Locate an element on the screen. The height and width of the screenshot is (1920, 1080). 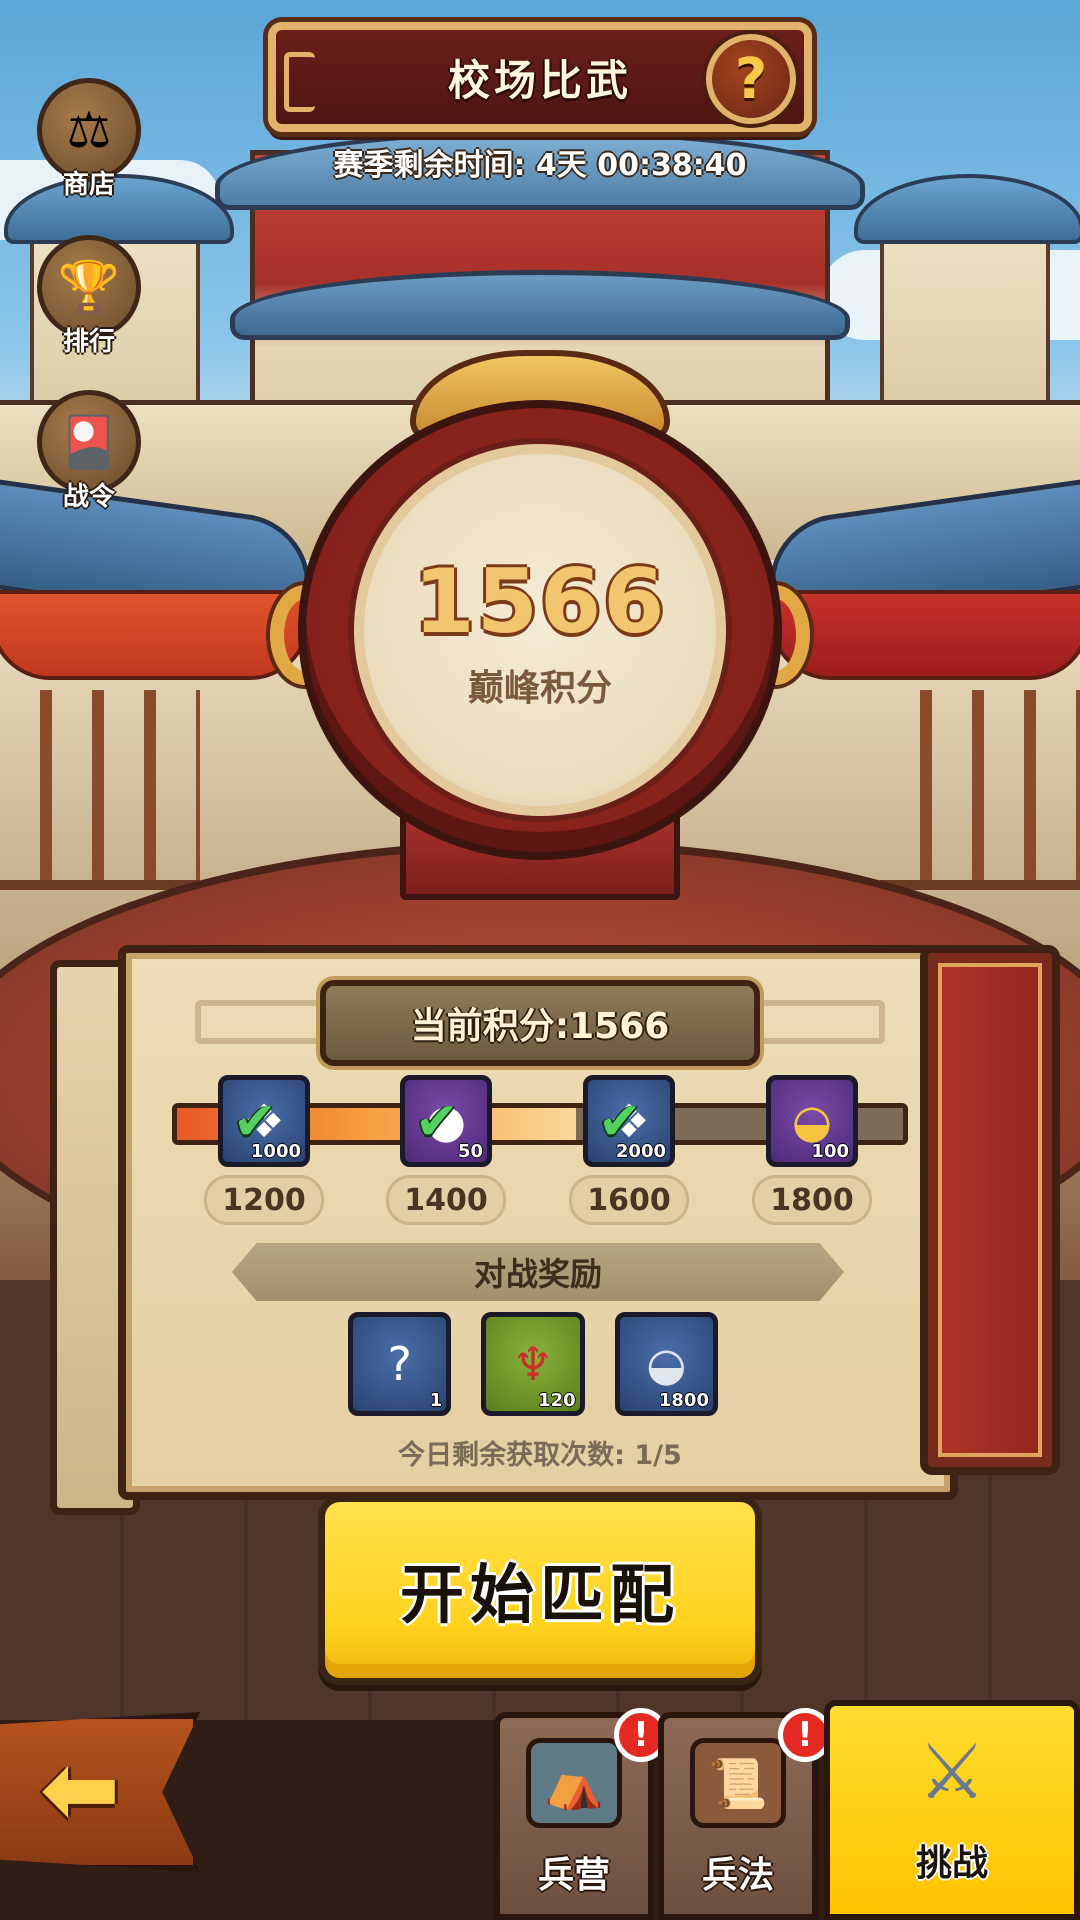
tab-label: 挑战 is located at coordinates (951, 1863).